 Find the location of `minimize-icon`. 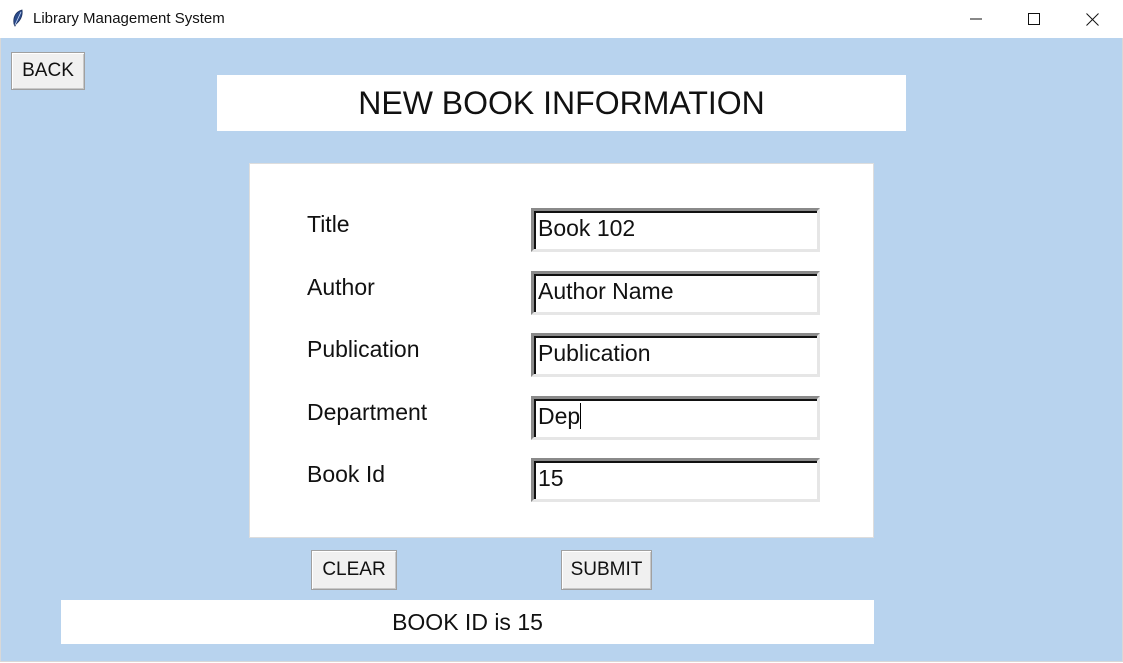

minimize-icon is located at coordinates (976, 19).